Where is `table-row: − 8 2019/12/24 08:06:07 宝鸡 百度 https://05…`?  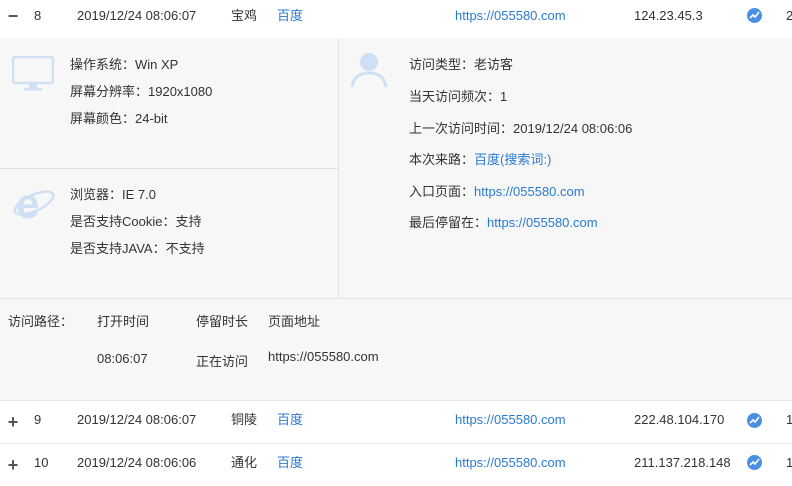 table-row: − 8 2019/12/24 08:06:07 宝鸡 百度 https://05… is located at coordinates (396, 20).